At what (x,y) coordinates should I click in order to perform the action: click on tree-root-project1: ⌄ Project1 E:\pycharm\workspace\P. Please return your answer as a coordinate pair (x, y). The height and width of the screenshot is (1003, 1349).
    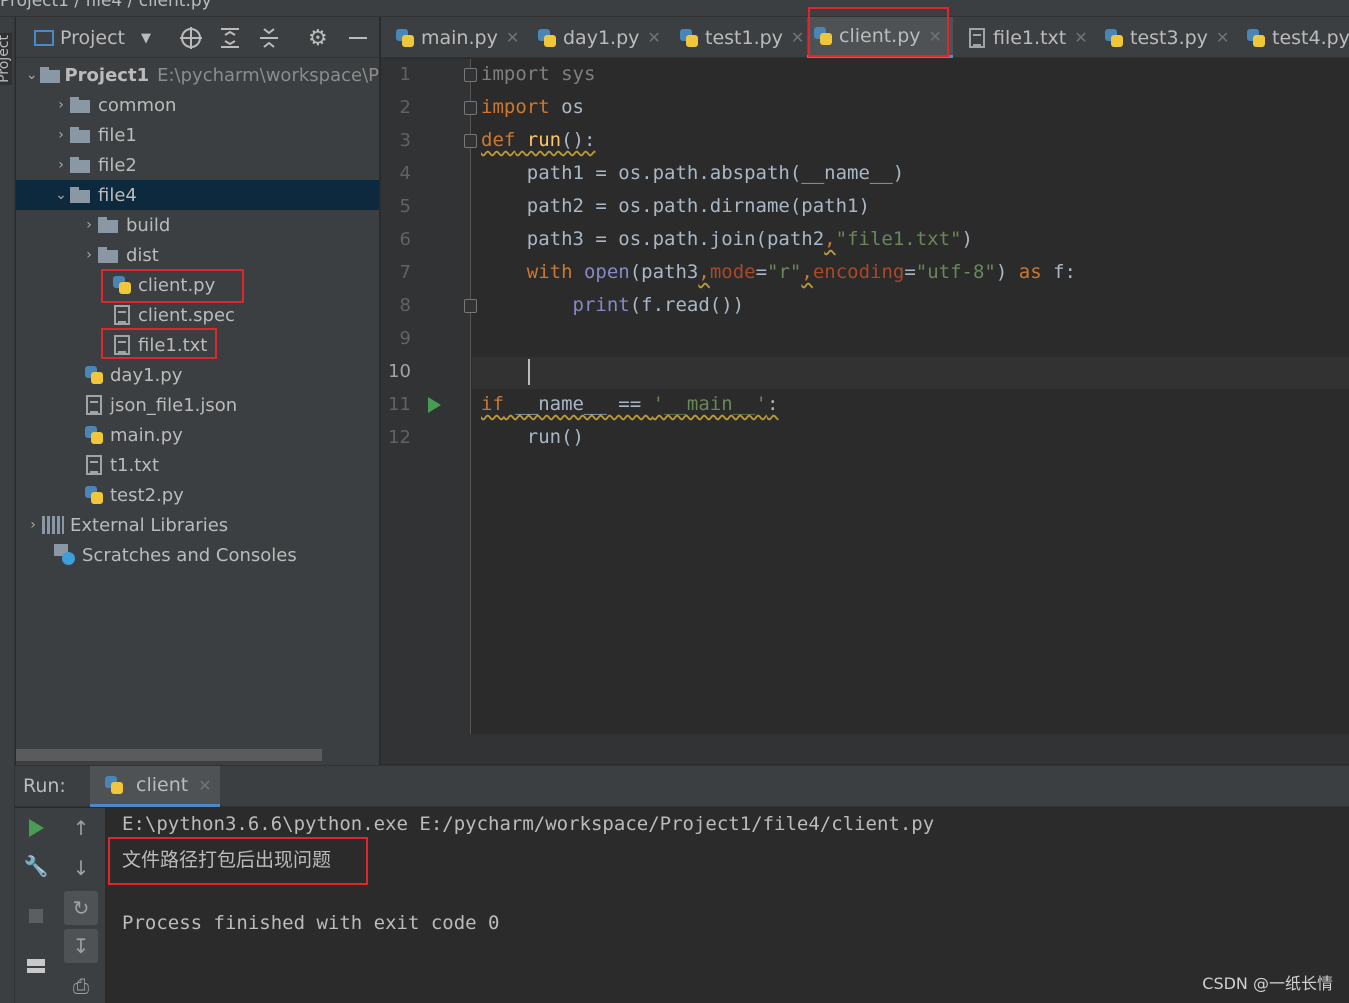
    Looking at the image, I should click on (197, 75).